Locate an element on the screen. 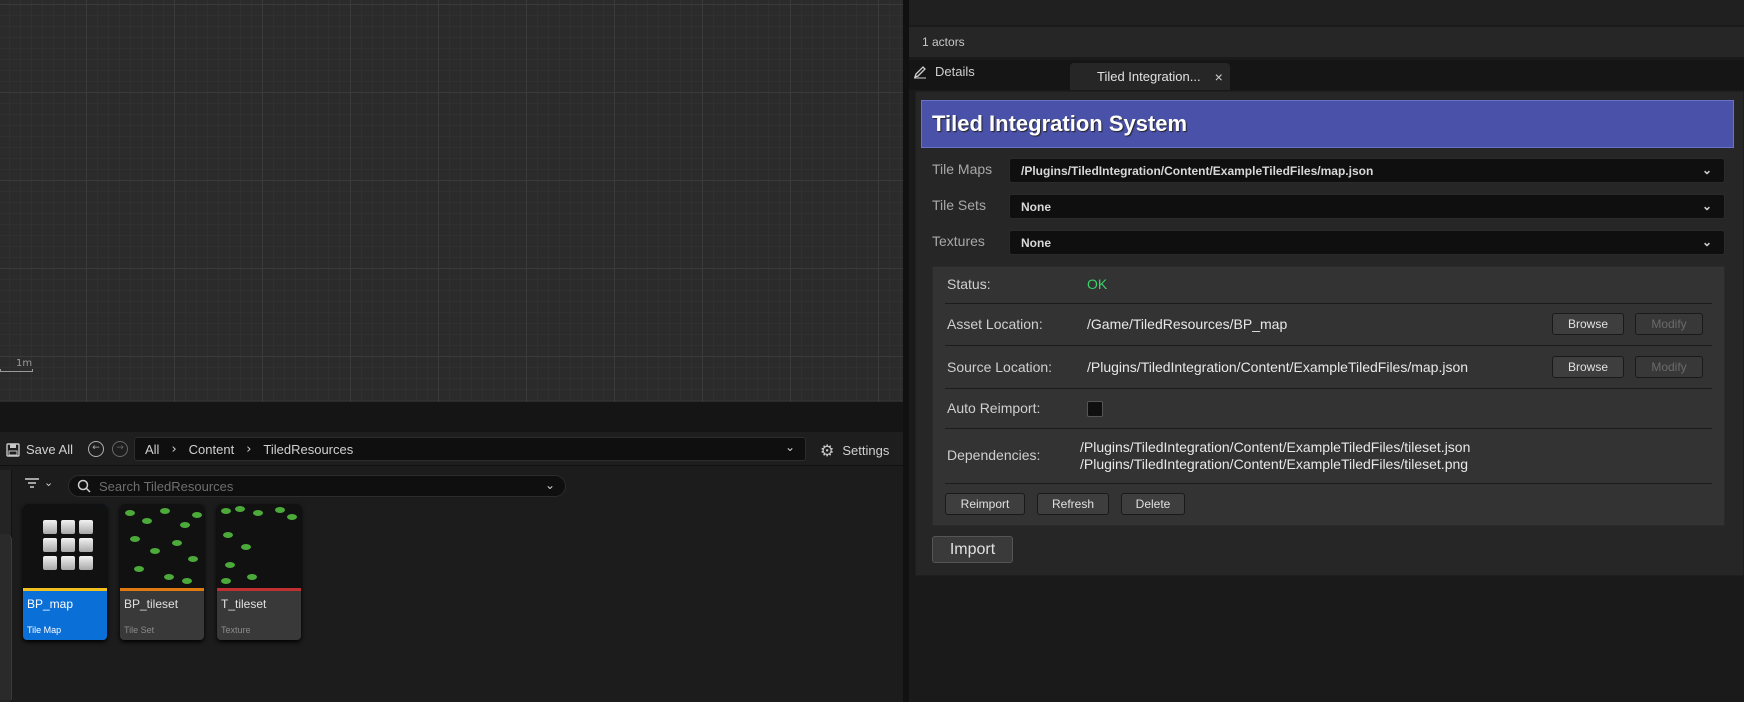 This screenshot has width=1744, height=702. import-button: Import is located at coordinates (972, 549).